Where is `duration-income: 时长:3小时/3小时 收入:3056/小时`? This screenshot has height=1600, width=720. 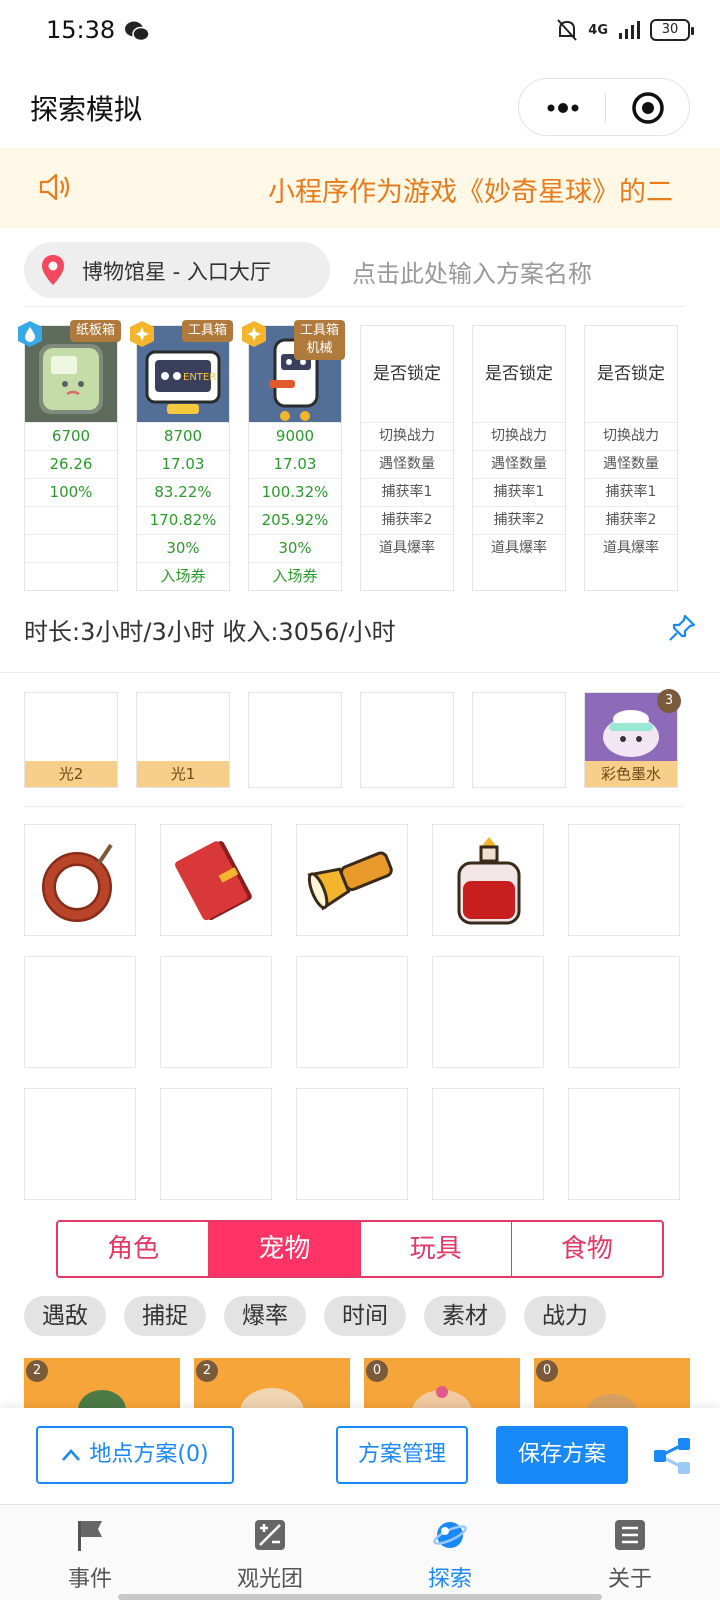 duration-income: 时长:3小时/3小时 收入:3056/小时 is located at coordinates (210, 632).